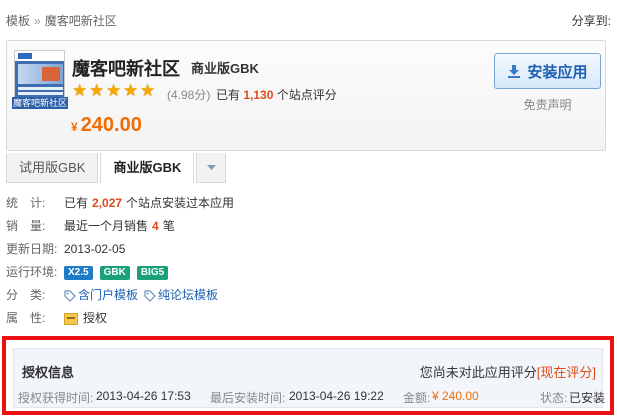  I want to click on stats-label: 统 计:, so click(26, 203).